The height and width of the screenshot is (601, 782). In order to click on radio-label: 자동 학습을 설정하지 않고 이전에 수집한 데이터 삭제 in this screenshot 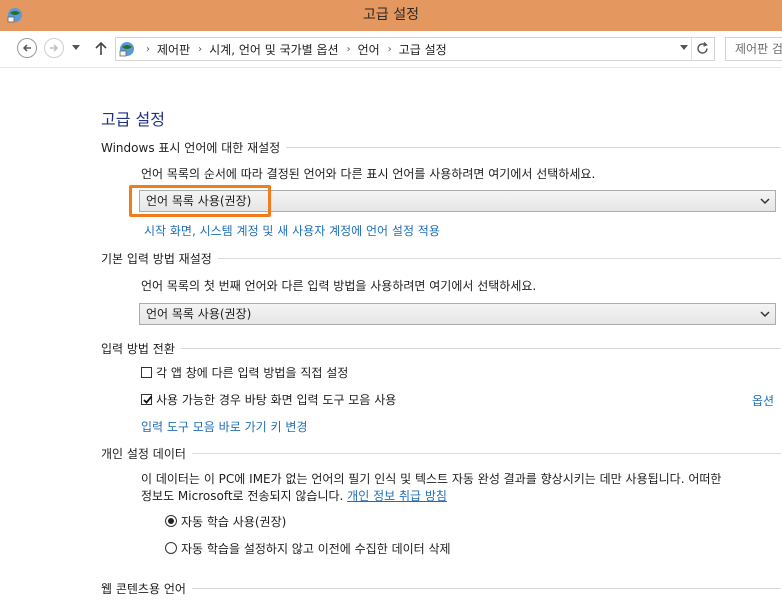, I will do `click(316, 548)`.